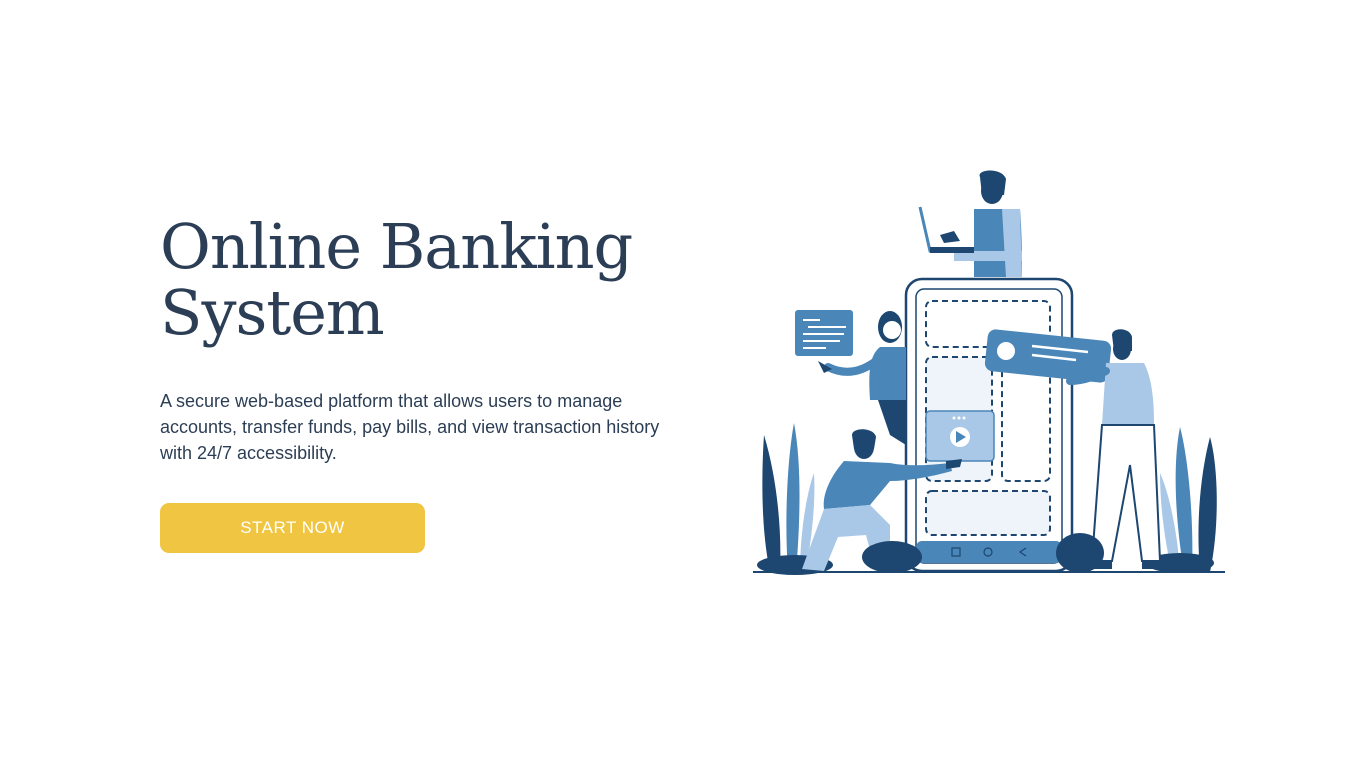 This screenshot has width=1366, height=768. I want to click on title-line-1: Online Banking, so click(396, 246).